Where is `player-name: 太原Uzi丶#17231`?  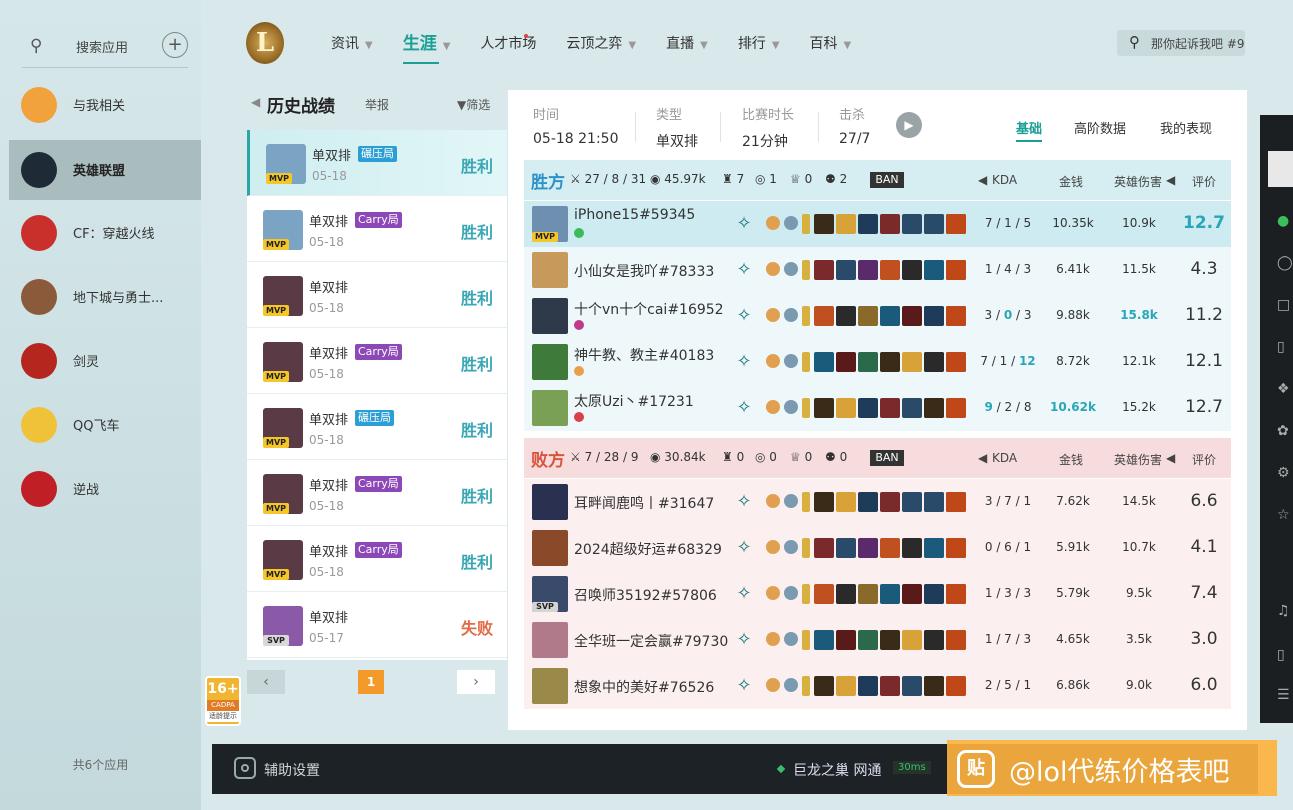
player-name: 太原Uzi丶#17231 is located at coordinates (634, 401).